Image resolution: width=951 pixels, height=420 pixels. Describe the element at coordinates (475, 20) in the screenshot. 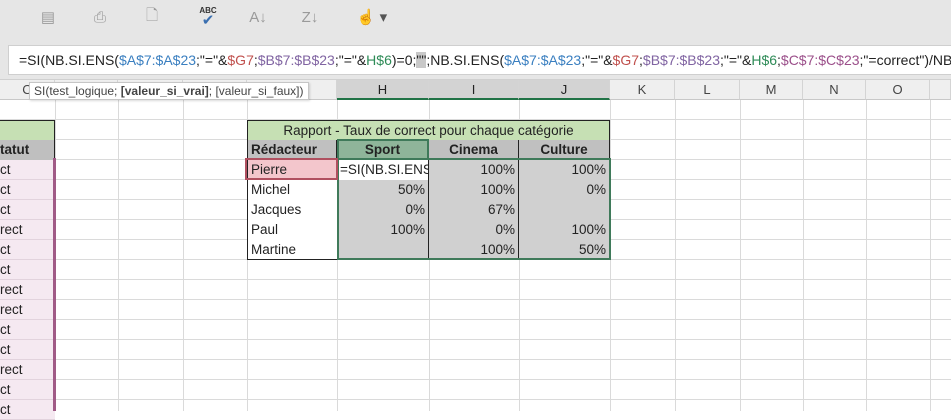

I see `quick-access-toolbar: ▤ ⎙ 🗋 ABC ✔ A↓ Z↓ ☝ ▾` at that location.